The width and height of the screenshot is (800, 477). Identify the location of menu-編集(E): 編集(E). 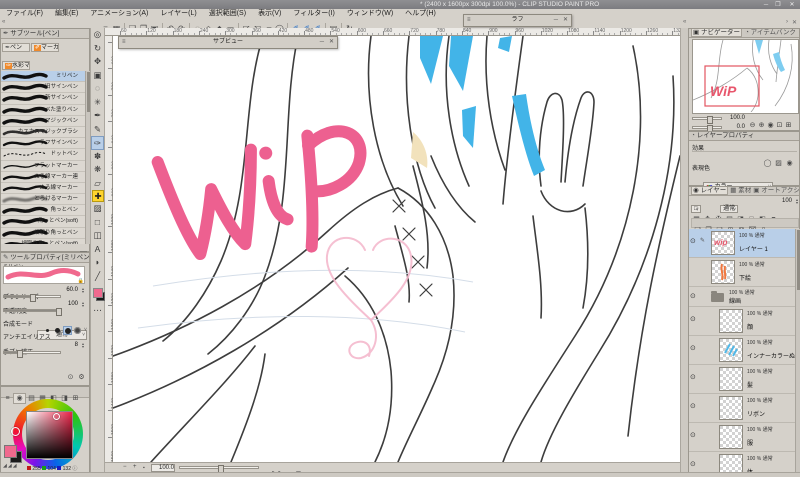
(66, 13).